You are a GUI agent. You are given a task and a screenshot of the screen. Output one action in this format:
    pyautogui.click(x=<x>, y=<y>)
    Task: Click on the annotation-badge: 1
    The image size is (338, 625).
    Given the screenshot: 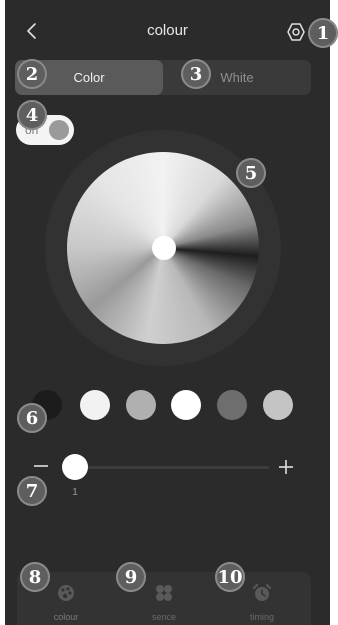 What is the action you would take?
    pyautogui.click(x=323, y=33)
    